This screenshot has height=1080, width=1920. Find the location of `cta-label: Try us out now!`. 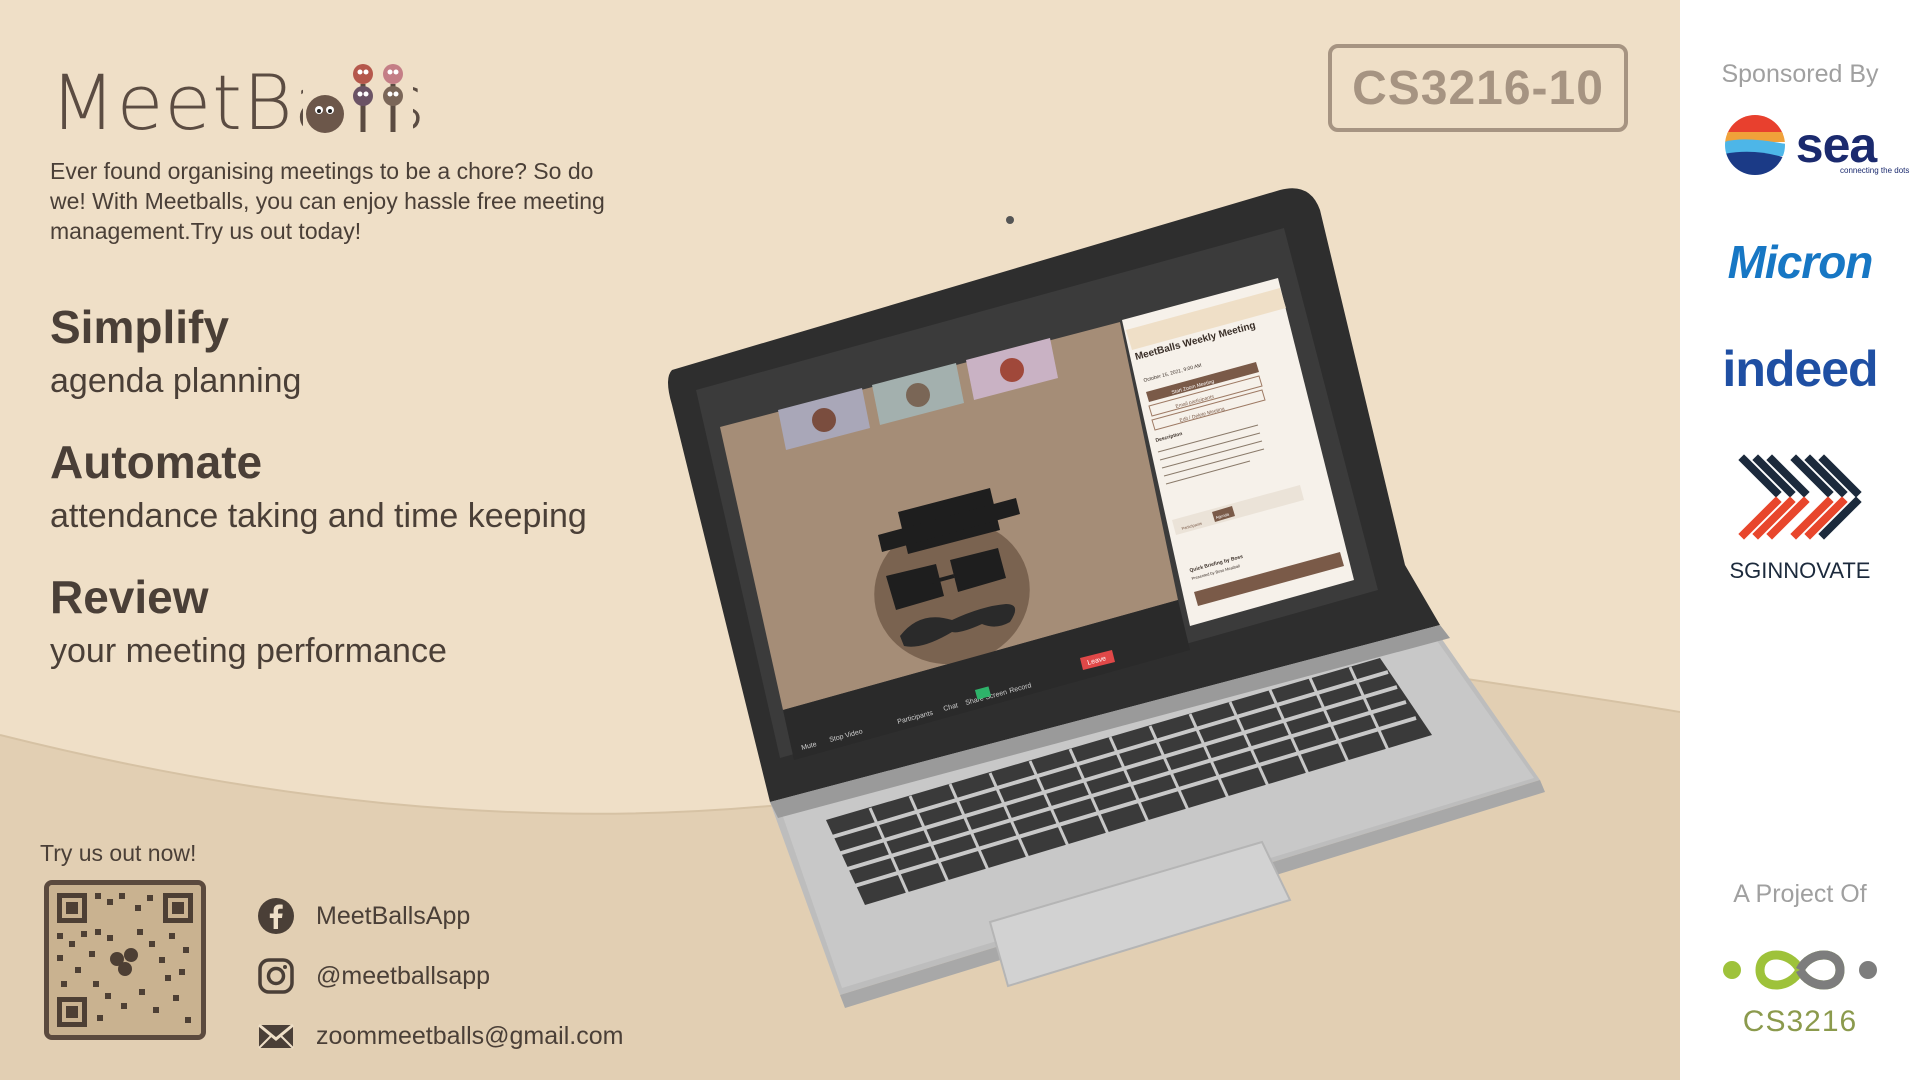

cta-label: Try us out now! is located at coordinates (118, 853).